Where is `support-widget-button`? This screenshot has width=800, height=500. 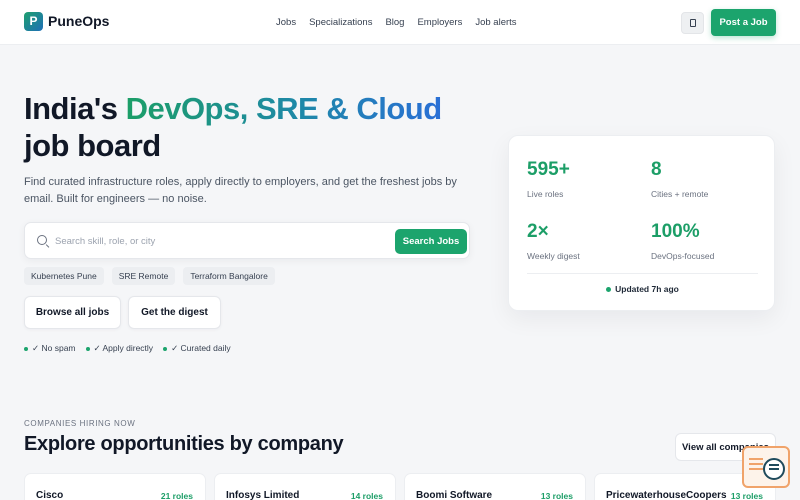 support-widget-button is located at coordinates (766, 467).